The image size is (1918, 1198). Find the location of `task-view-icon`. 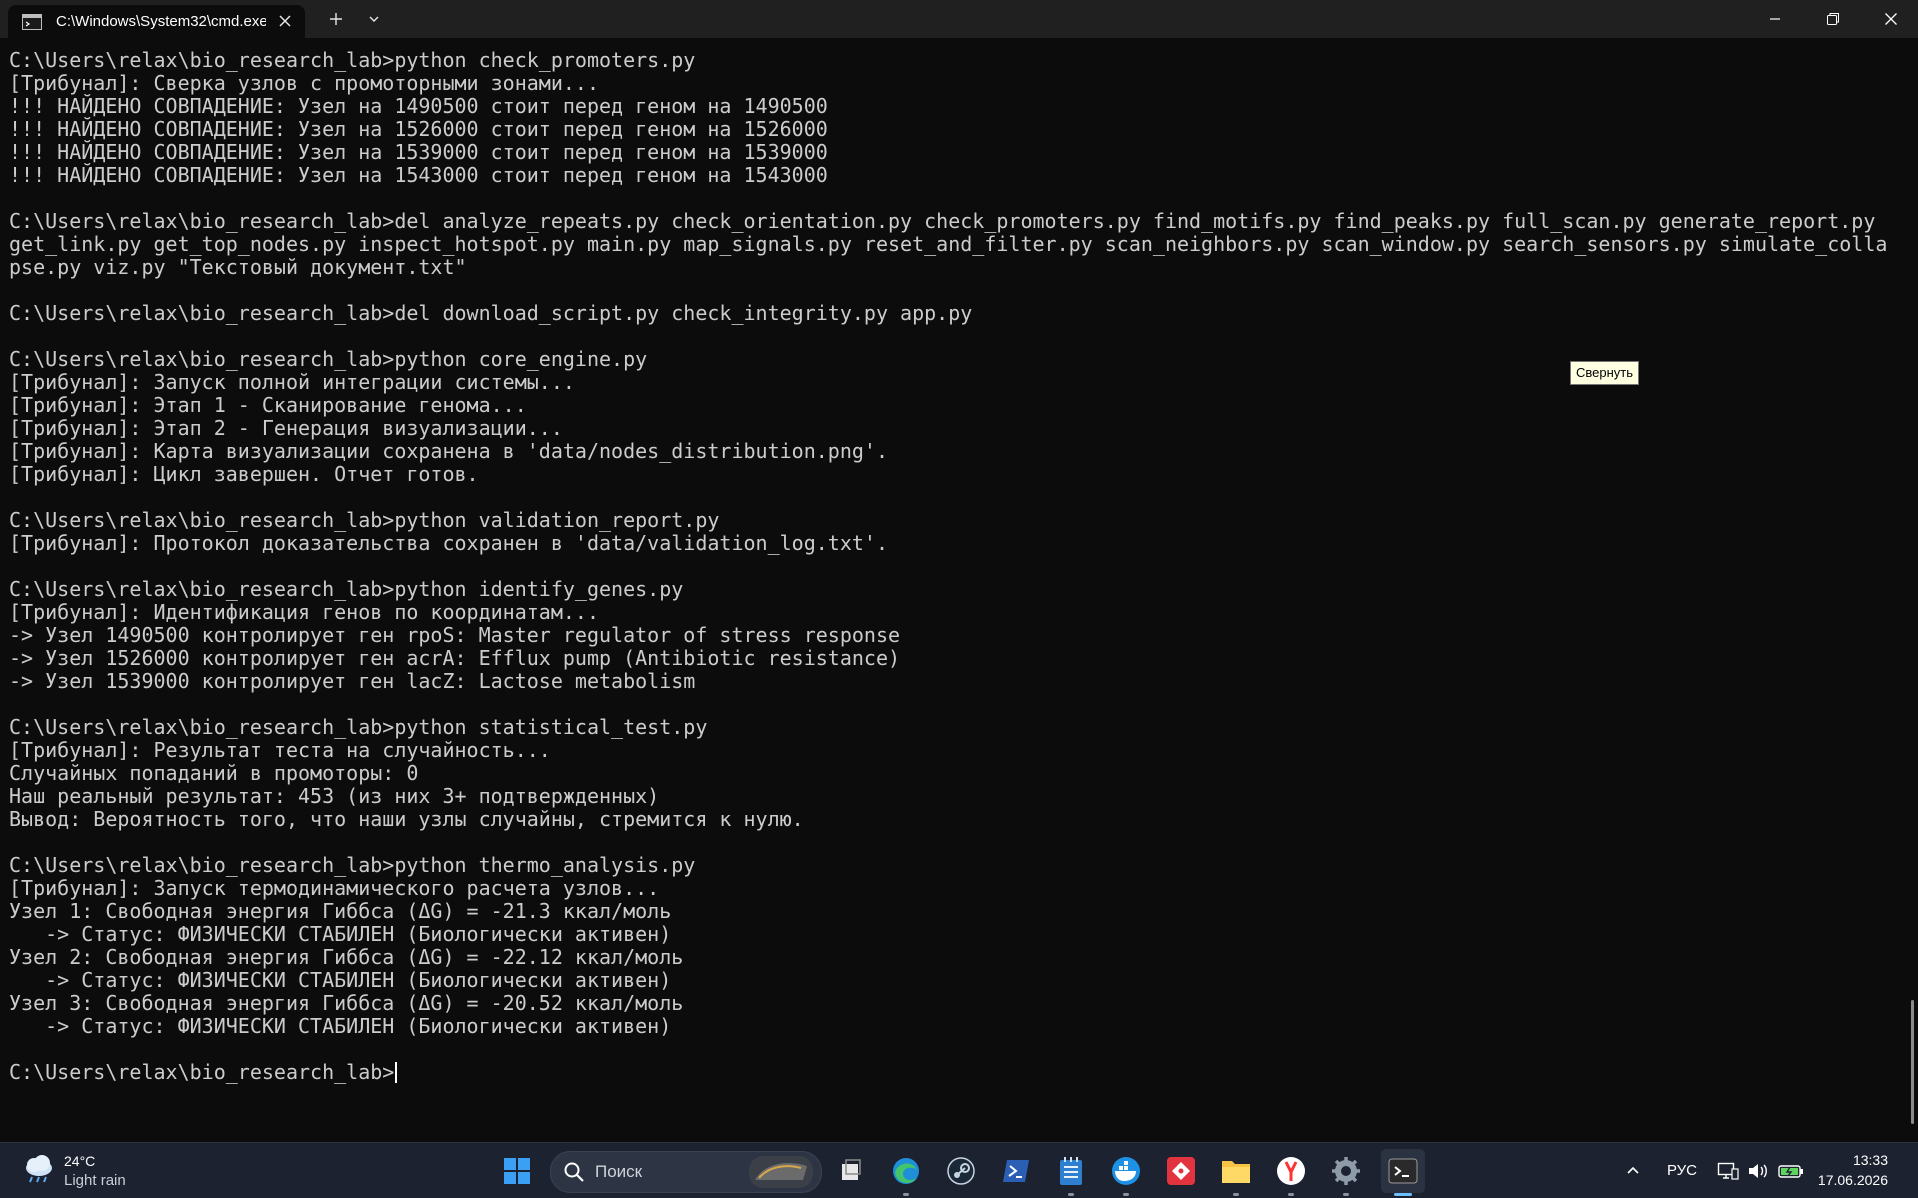

task-view-icon is located at coordinates (851, 1171).